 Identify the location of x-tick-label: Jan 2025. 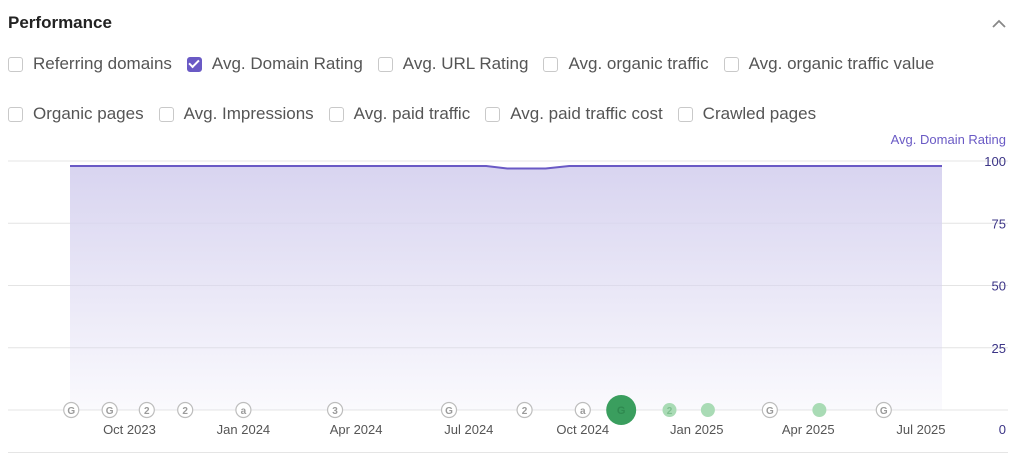
(697, 429).